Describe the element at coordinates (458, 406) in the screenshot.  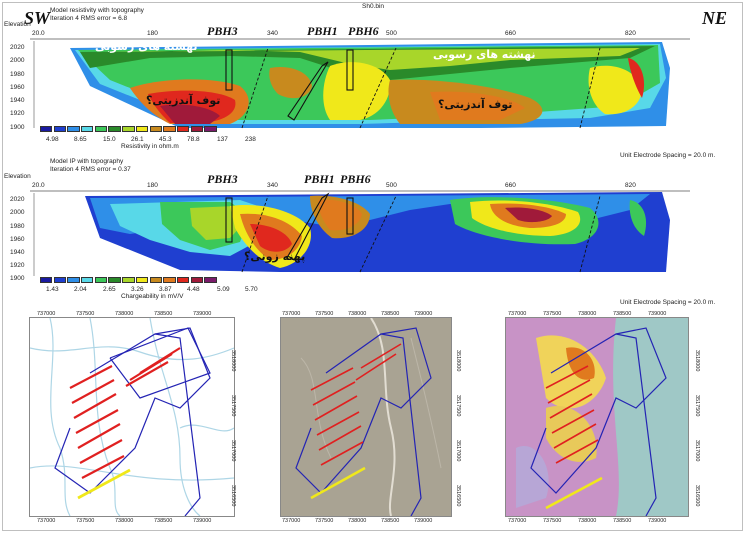
I see `map2-y-tick: 3517500` at that location.